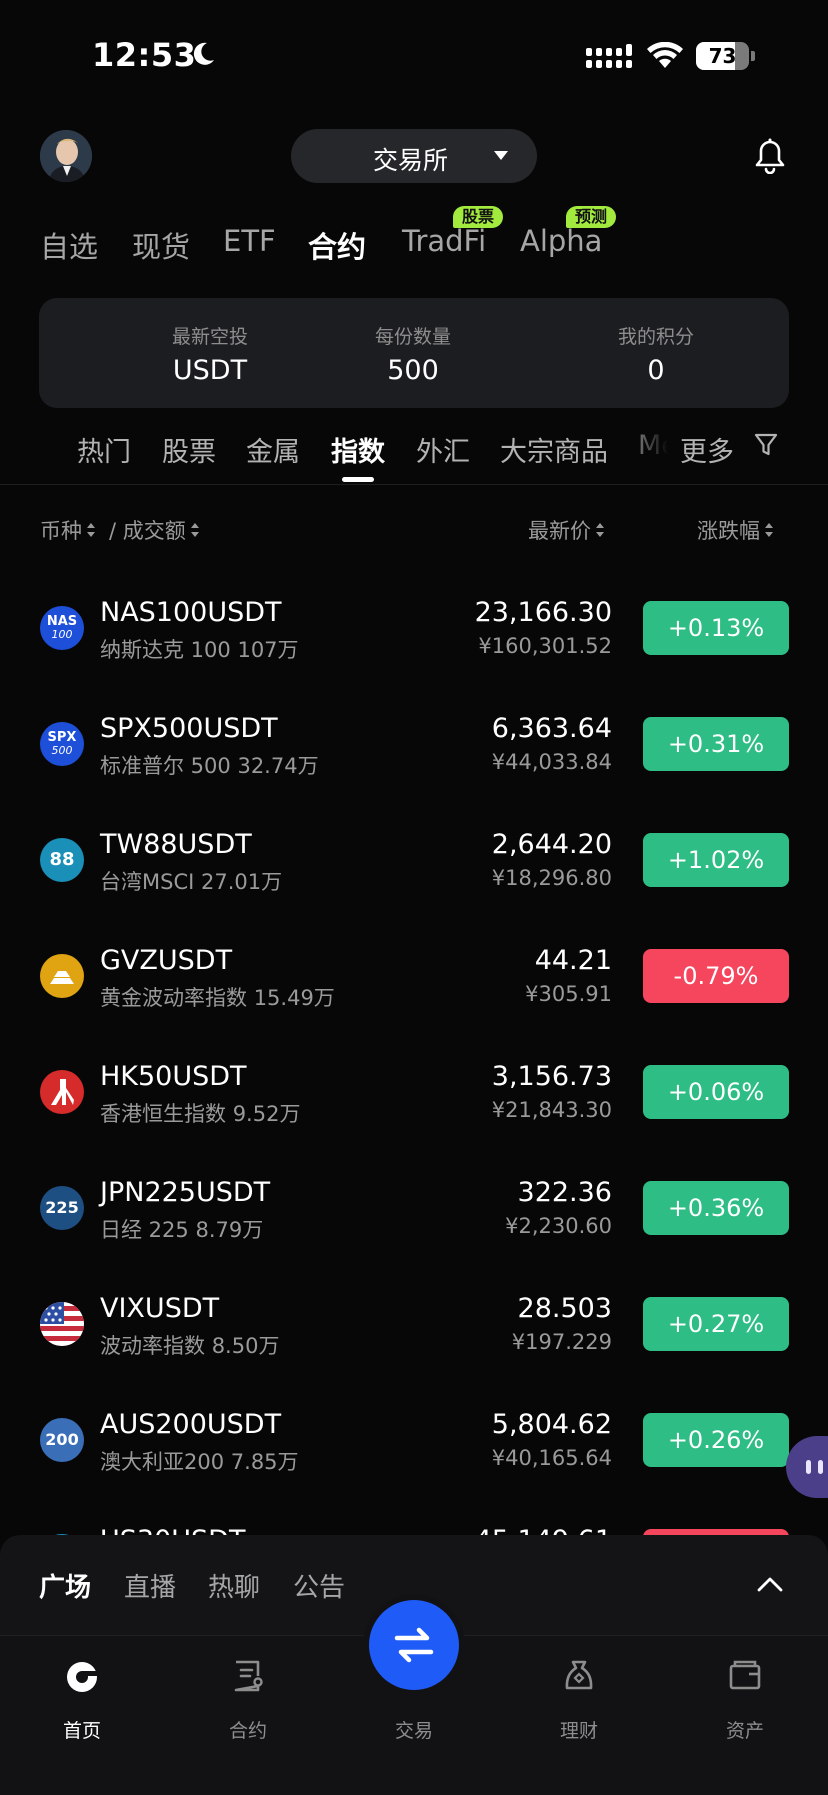 The width and height of the screenshot is (828, 1795). Describe the element at coordinates (725, 56) in the screenshot. I see `battery-icon: 73` at that location.